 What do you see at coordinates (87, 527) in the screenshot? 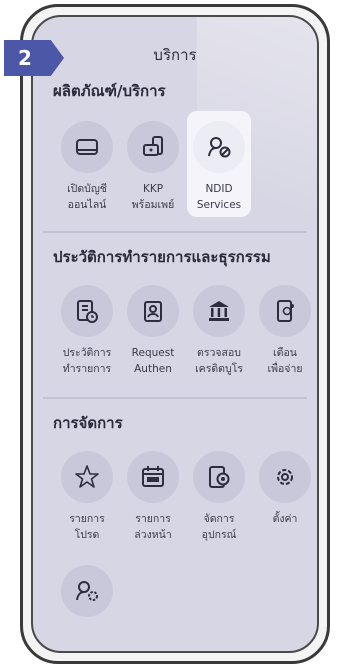
I see `tile-label: รายการ โปรด` at bounding box center [87, 527].